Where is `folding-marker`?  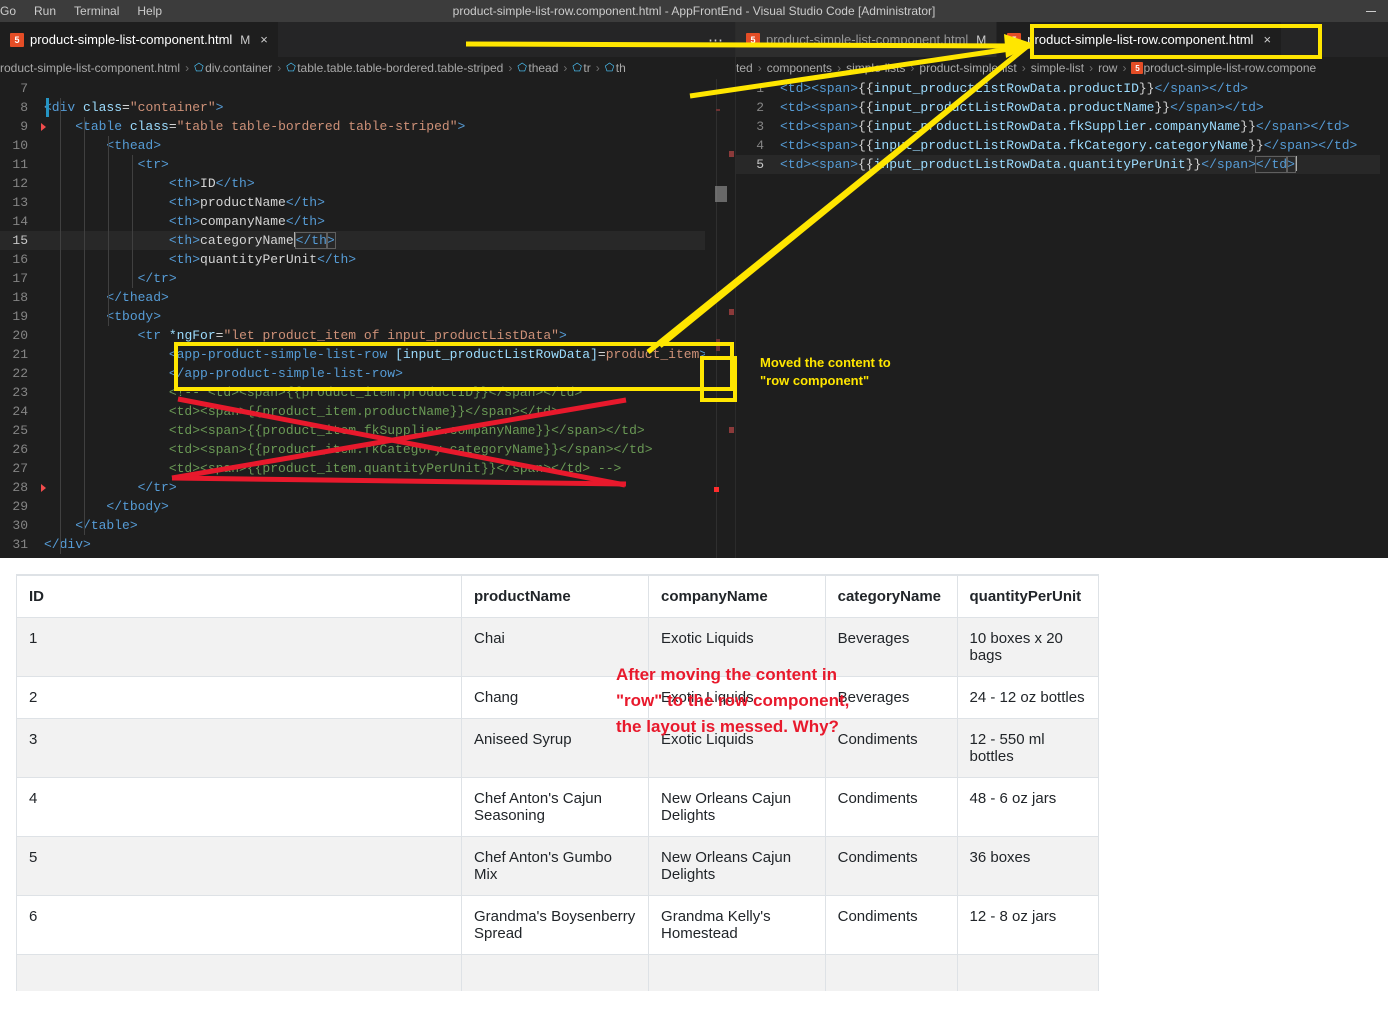 folding-marker is located at coordinates (43, 487).